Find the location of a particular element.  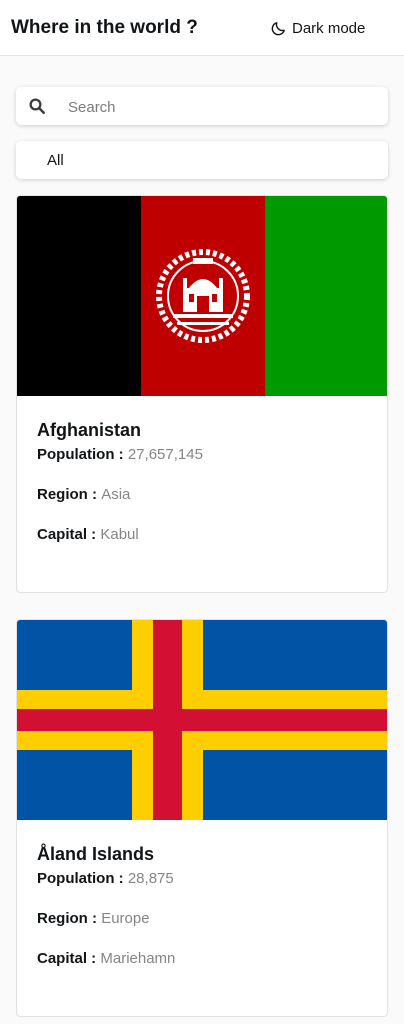

capital-row: Capital : Mariehamn is located at coordinates (106, 958).